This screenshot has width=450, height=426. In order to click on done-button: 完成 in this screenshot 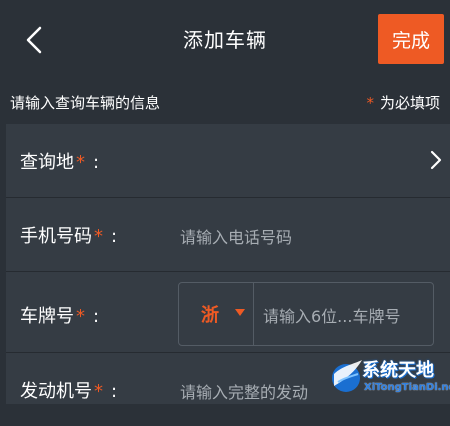, I will do `click(411, 39)`.